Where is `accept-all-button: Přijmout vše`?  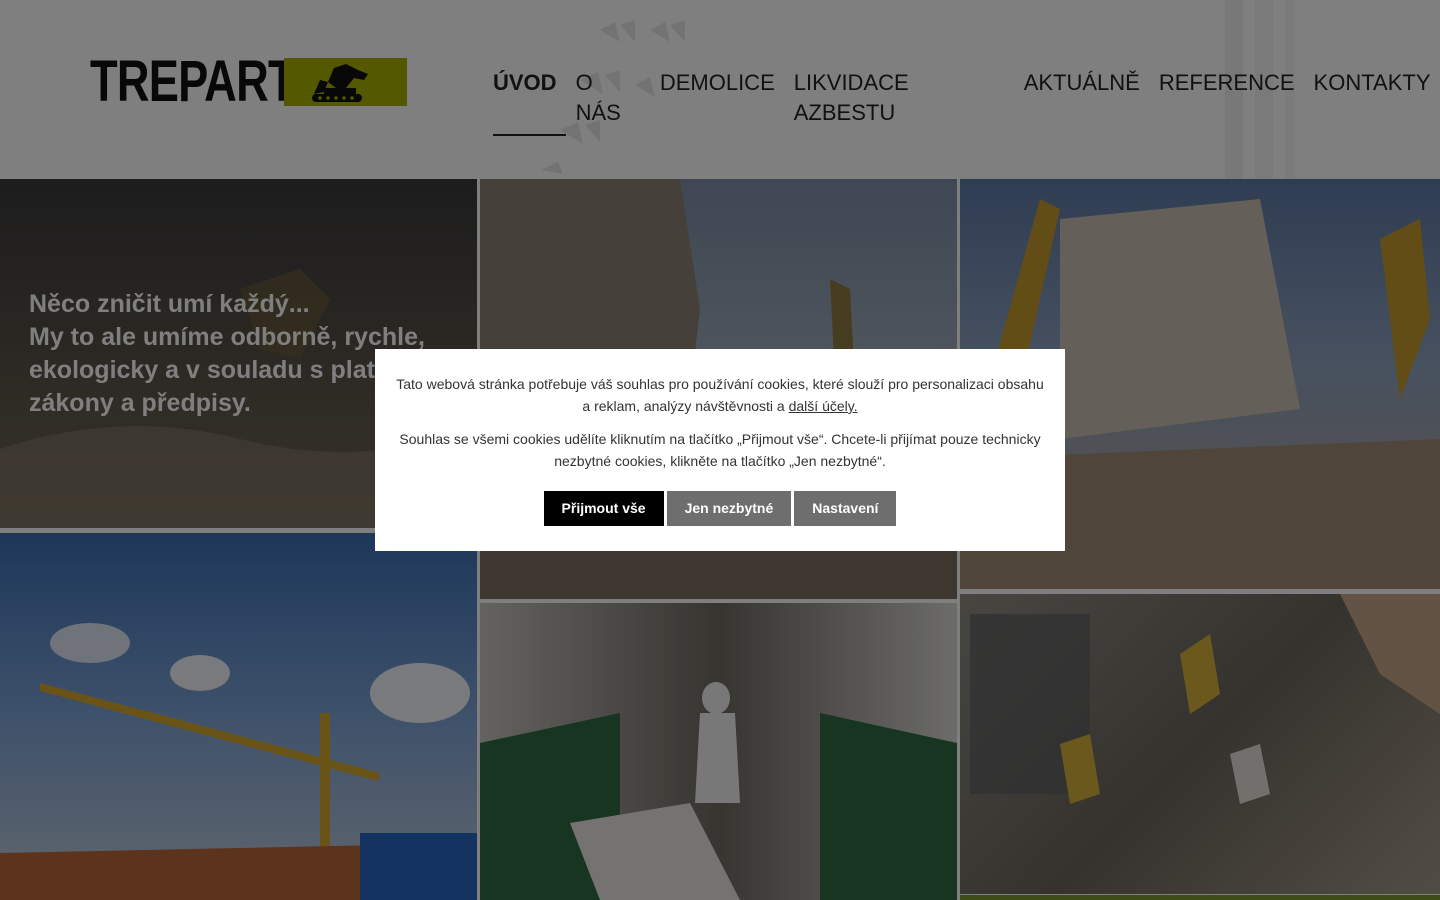
accept-all-button: Přijmout vše is located at coordinates (603, 508).